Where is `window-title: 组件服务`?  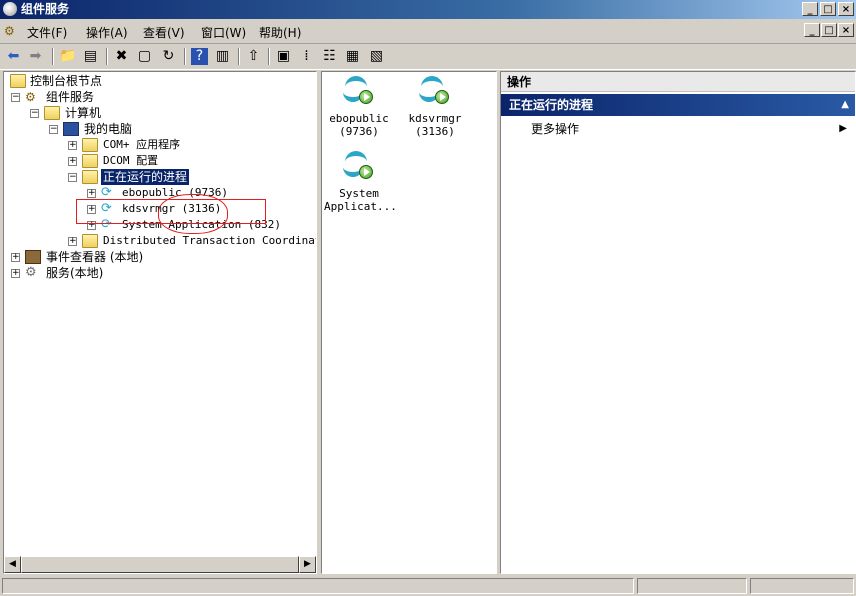
window-title: 组件服务 is located at coordinates (45, 9).